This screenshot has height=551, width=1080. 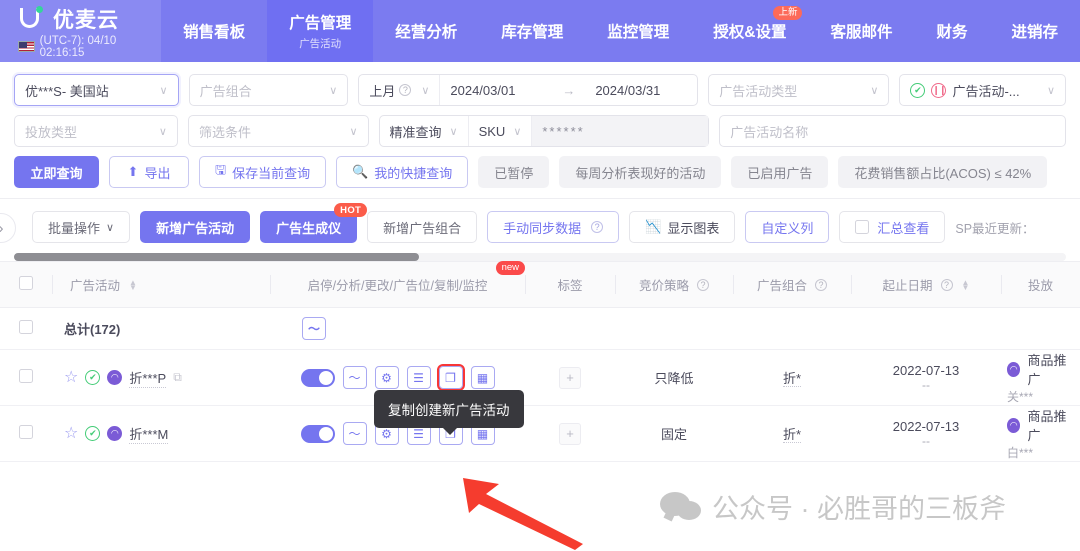 I want to click on copy-small-icon: ⧉, so click(x=177, y=377).